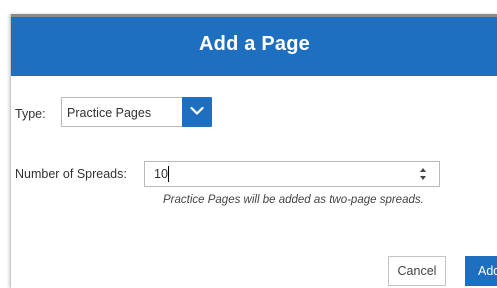 The height and width of the screenshot is (288, 497). What do you see at coordinates (109, 113) in the screenshot?
I see `type-select-value: Practice Pages` at bounding box center [109, 113].